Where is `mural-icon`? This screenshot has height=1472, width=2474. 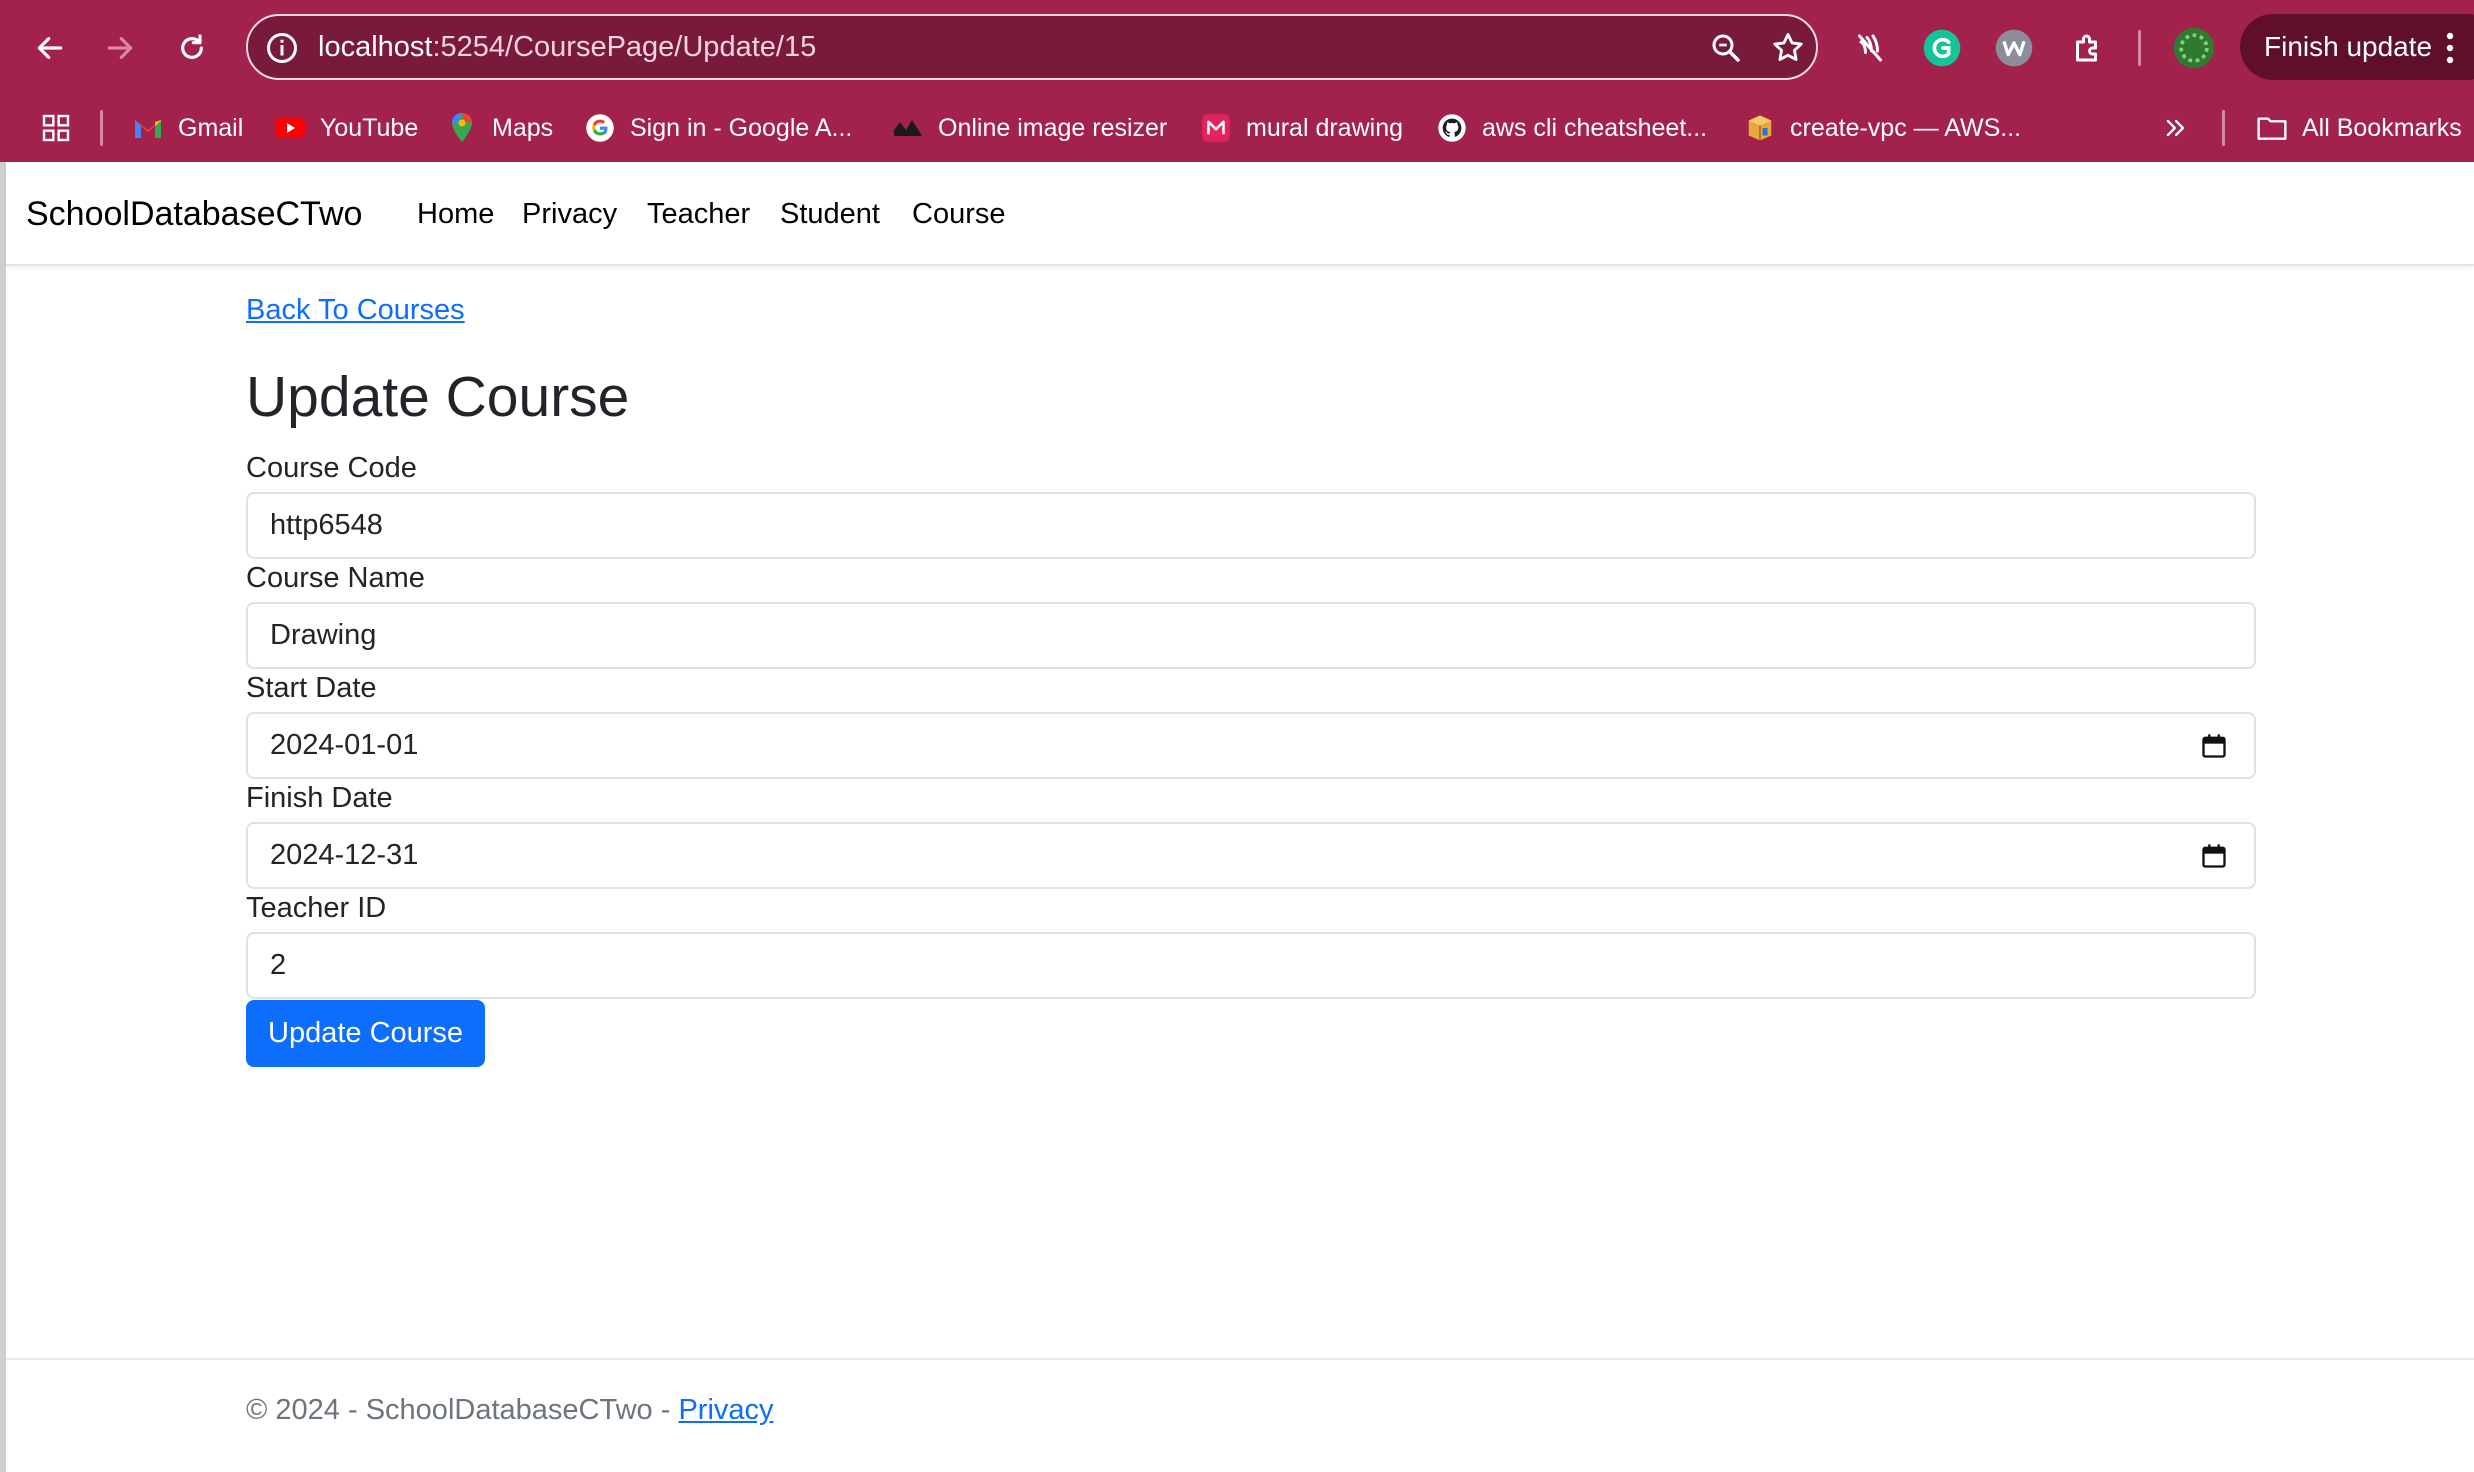 mural-icon is located at coordinates (1216, 128).